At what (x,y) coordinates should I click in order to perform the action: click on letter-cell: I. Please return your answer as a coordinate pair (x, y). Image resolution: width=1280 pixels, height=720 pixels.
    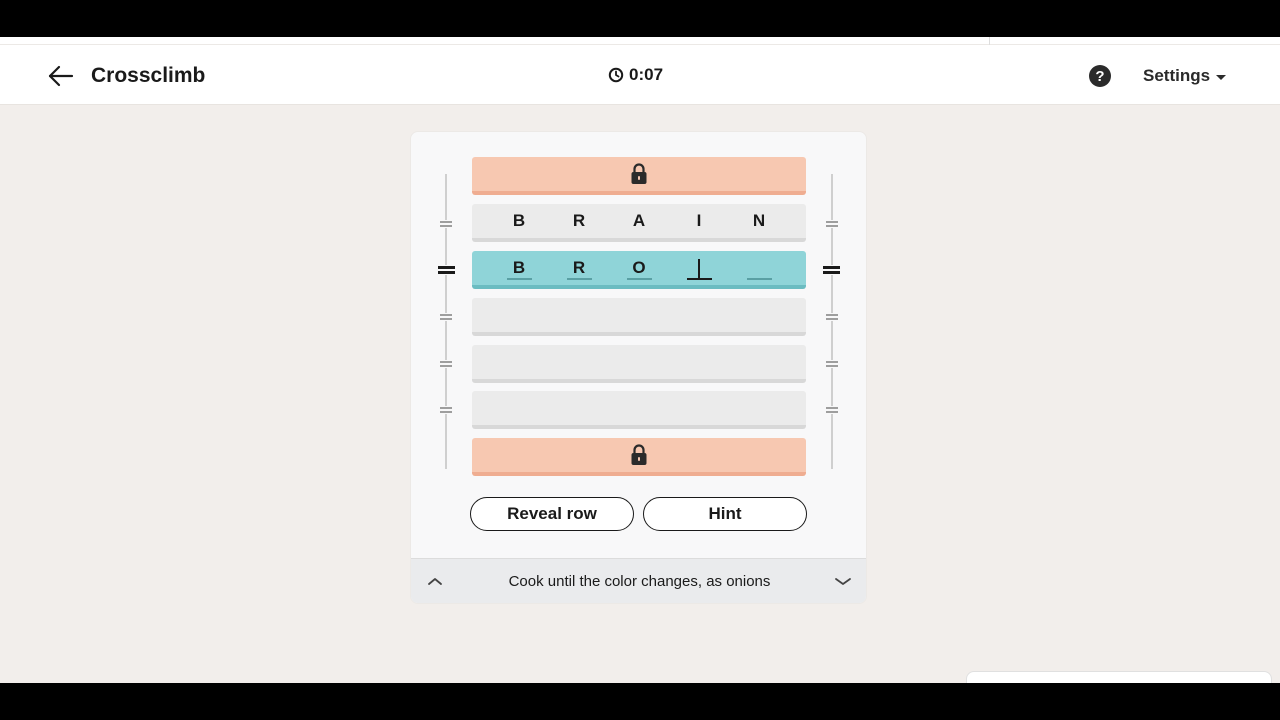
    Looking at the image, I should click on (699, 220).